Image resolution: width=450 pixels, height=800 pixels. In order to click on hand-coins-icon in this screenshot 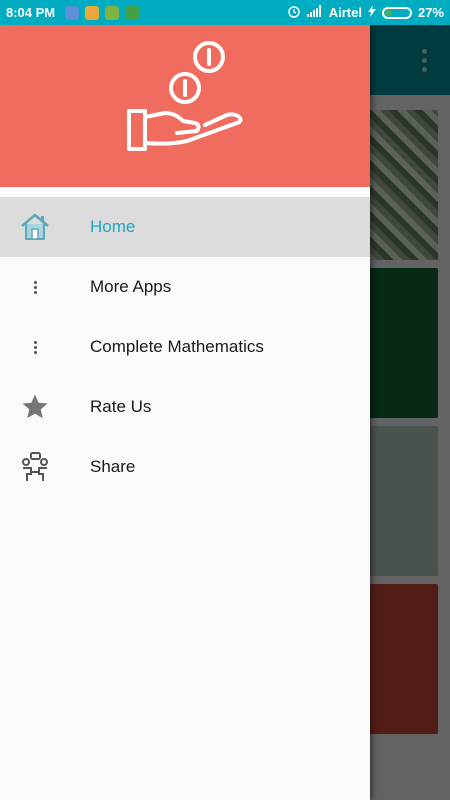, I will do `click(185, 102)`.